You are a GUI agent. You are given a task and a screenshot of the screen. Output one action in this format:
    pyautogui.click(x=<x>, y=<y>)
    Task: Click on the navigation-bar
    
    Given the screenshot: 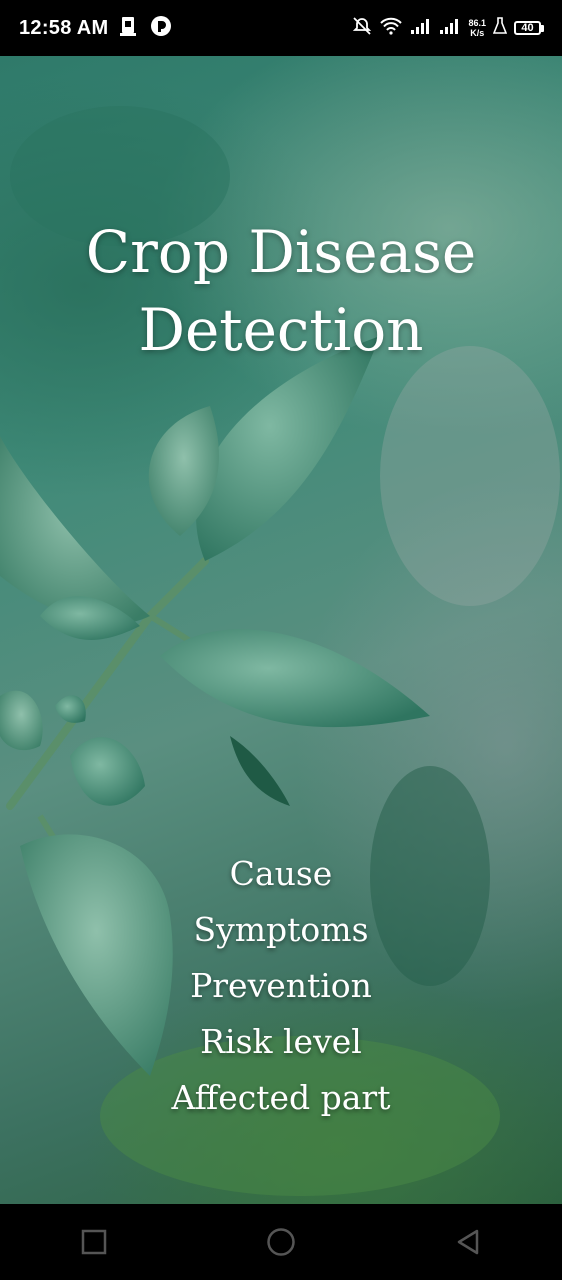 What is the action you would take?
    pyautogui.click(x=281, y=1242)
    